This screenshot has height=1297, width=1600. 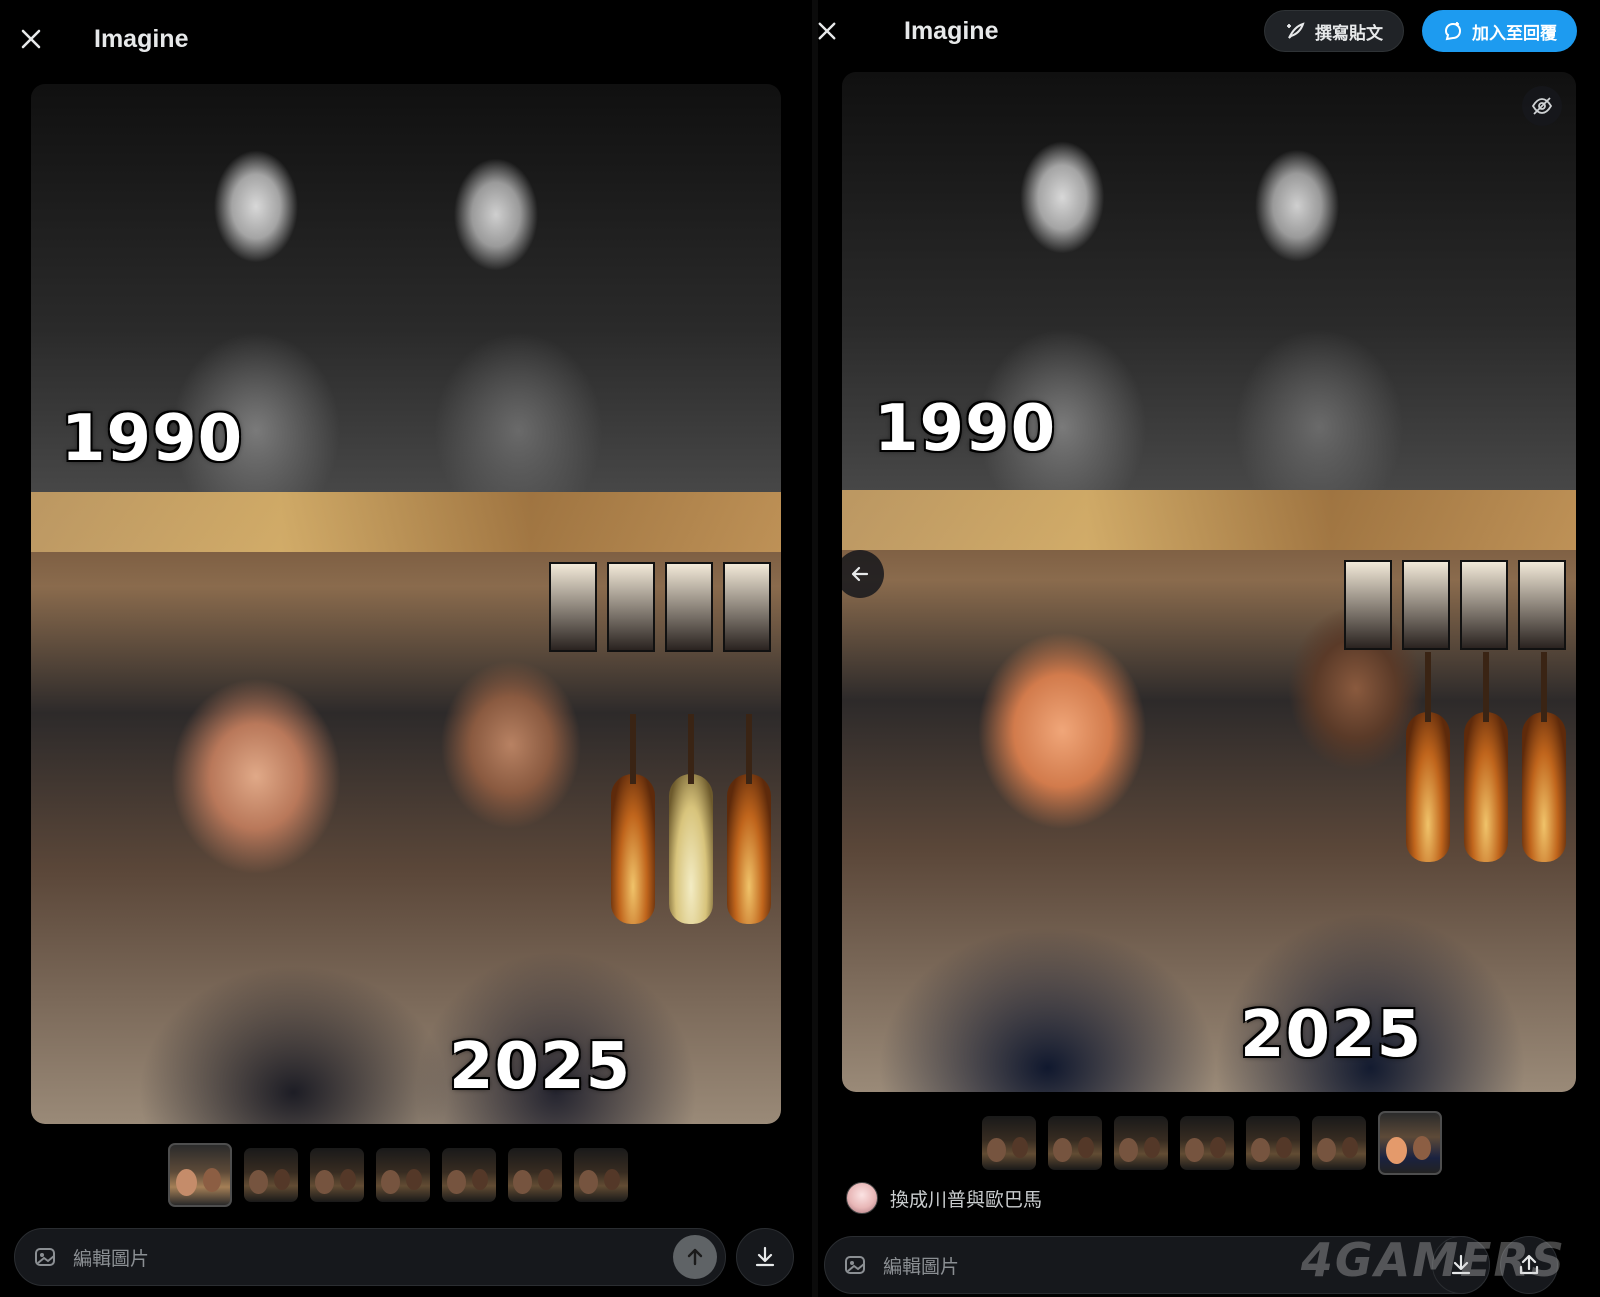 I want to click on reply-sparkle-icon, so click(x=1453, y=31).